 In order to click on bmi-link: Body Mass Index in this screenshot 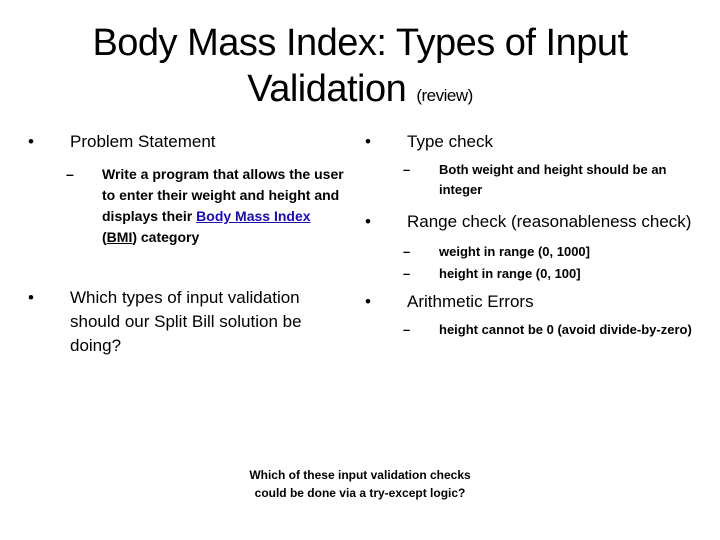, I will do `click(253, 216)`.